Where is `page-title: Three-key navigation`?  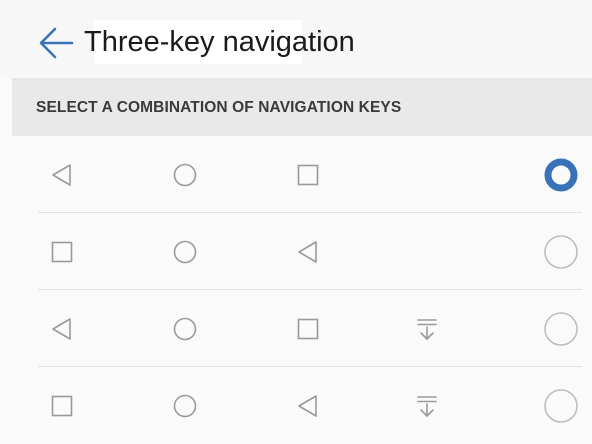
page-title: Three-key navigation is located at coordinates (219, 42).